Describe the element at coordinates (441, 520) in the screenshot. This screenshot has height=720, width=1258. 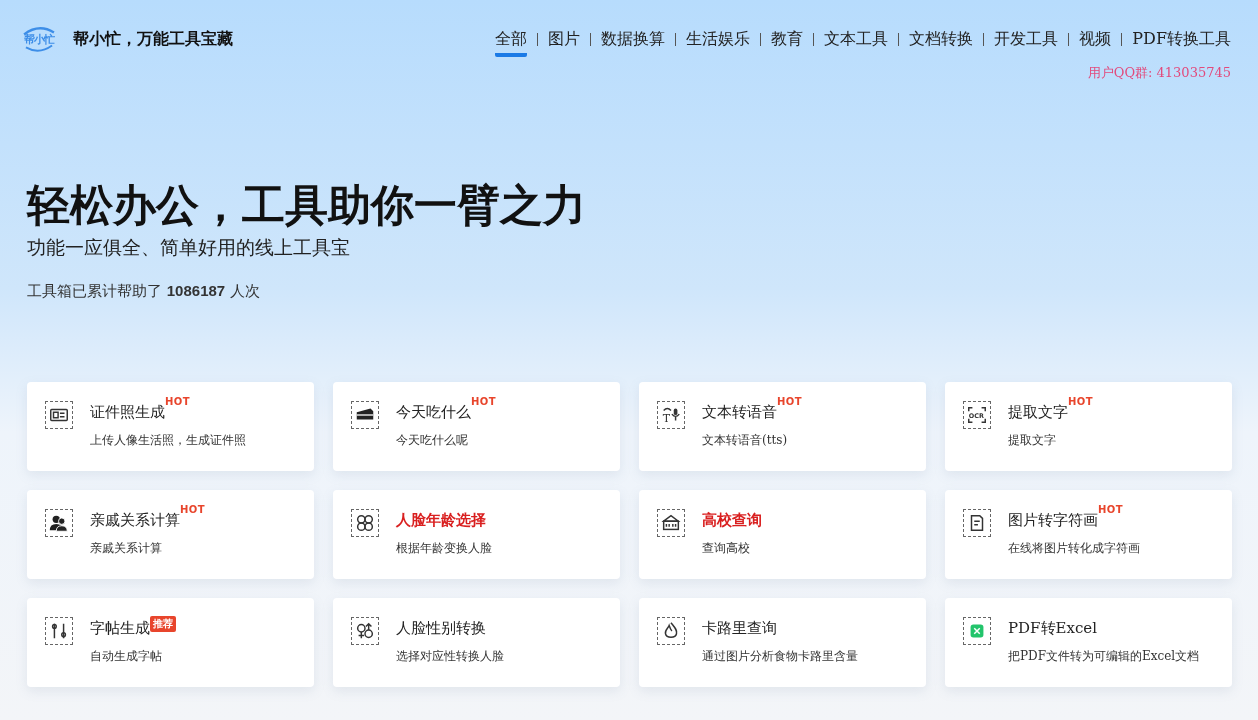
I see `tool-title: 人脸年龄选择` at that location.